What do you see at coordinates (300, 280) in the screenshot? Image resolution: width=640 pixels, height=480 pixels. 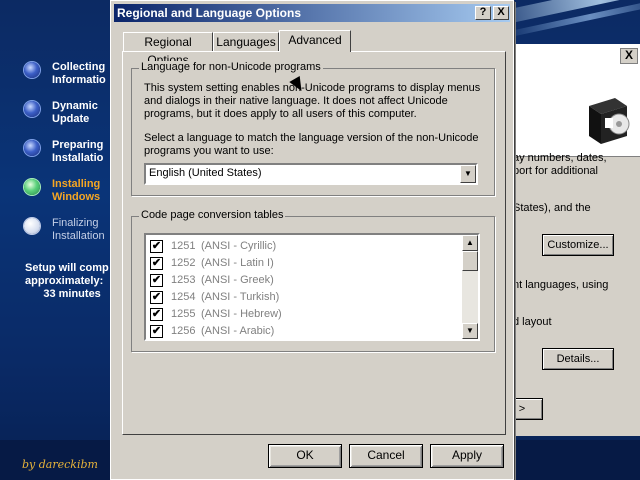 I see `codepage-row: ✔ 1253 (ANSI - Greek)` at bounding box center [300, 280].